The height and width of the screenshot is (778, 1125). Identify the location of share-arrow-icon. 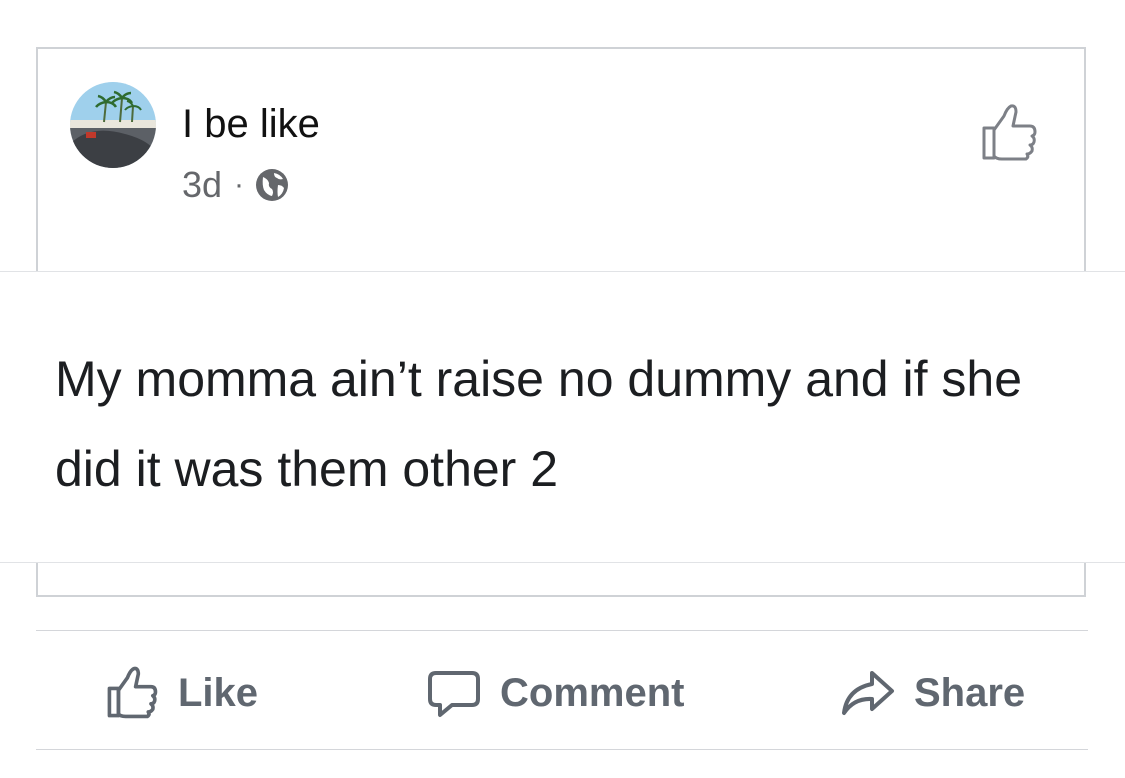
(868, 693).